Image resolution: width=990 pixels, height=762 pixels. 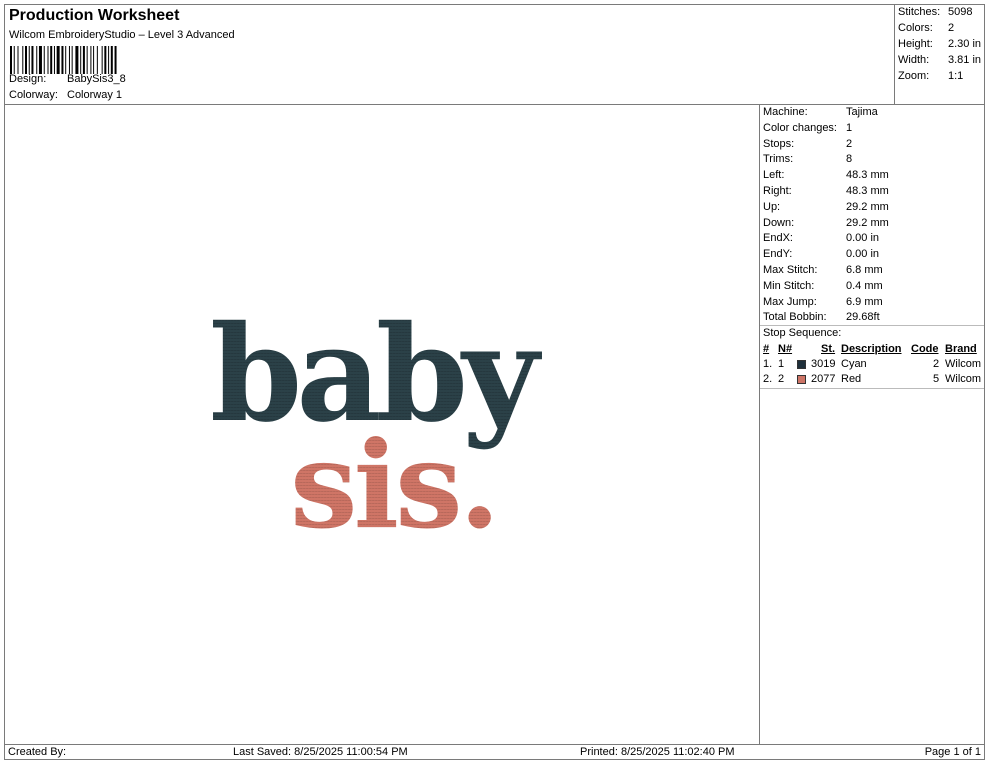 What do you see at coordinates (795, 317) in the screenshot?
I see `detail-label: Total Bobbin:` at bounding box center [795, 317].